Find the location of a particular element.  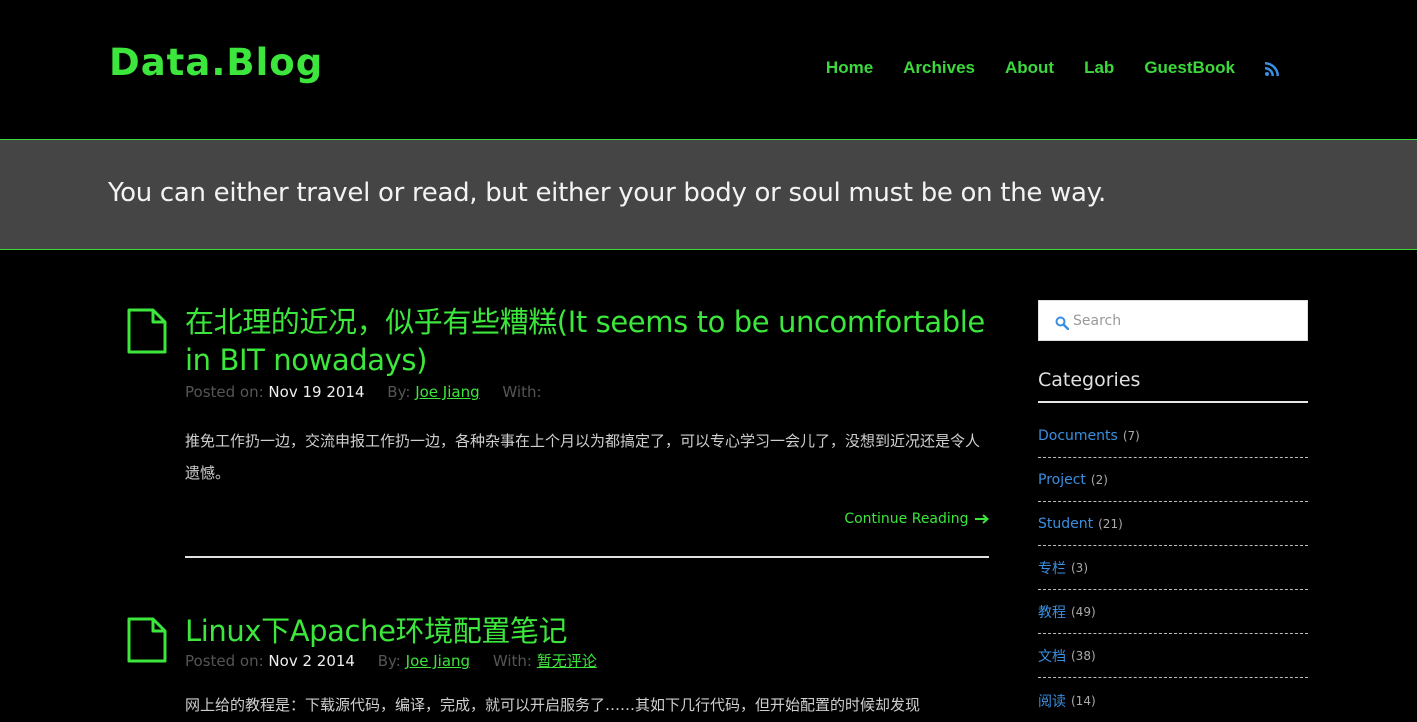

category-link: Project is located at coordinates (1062, 480).